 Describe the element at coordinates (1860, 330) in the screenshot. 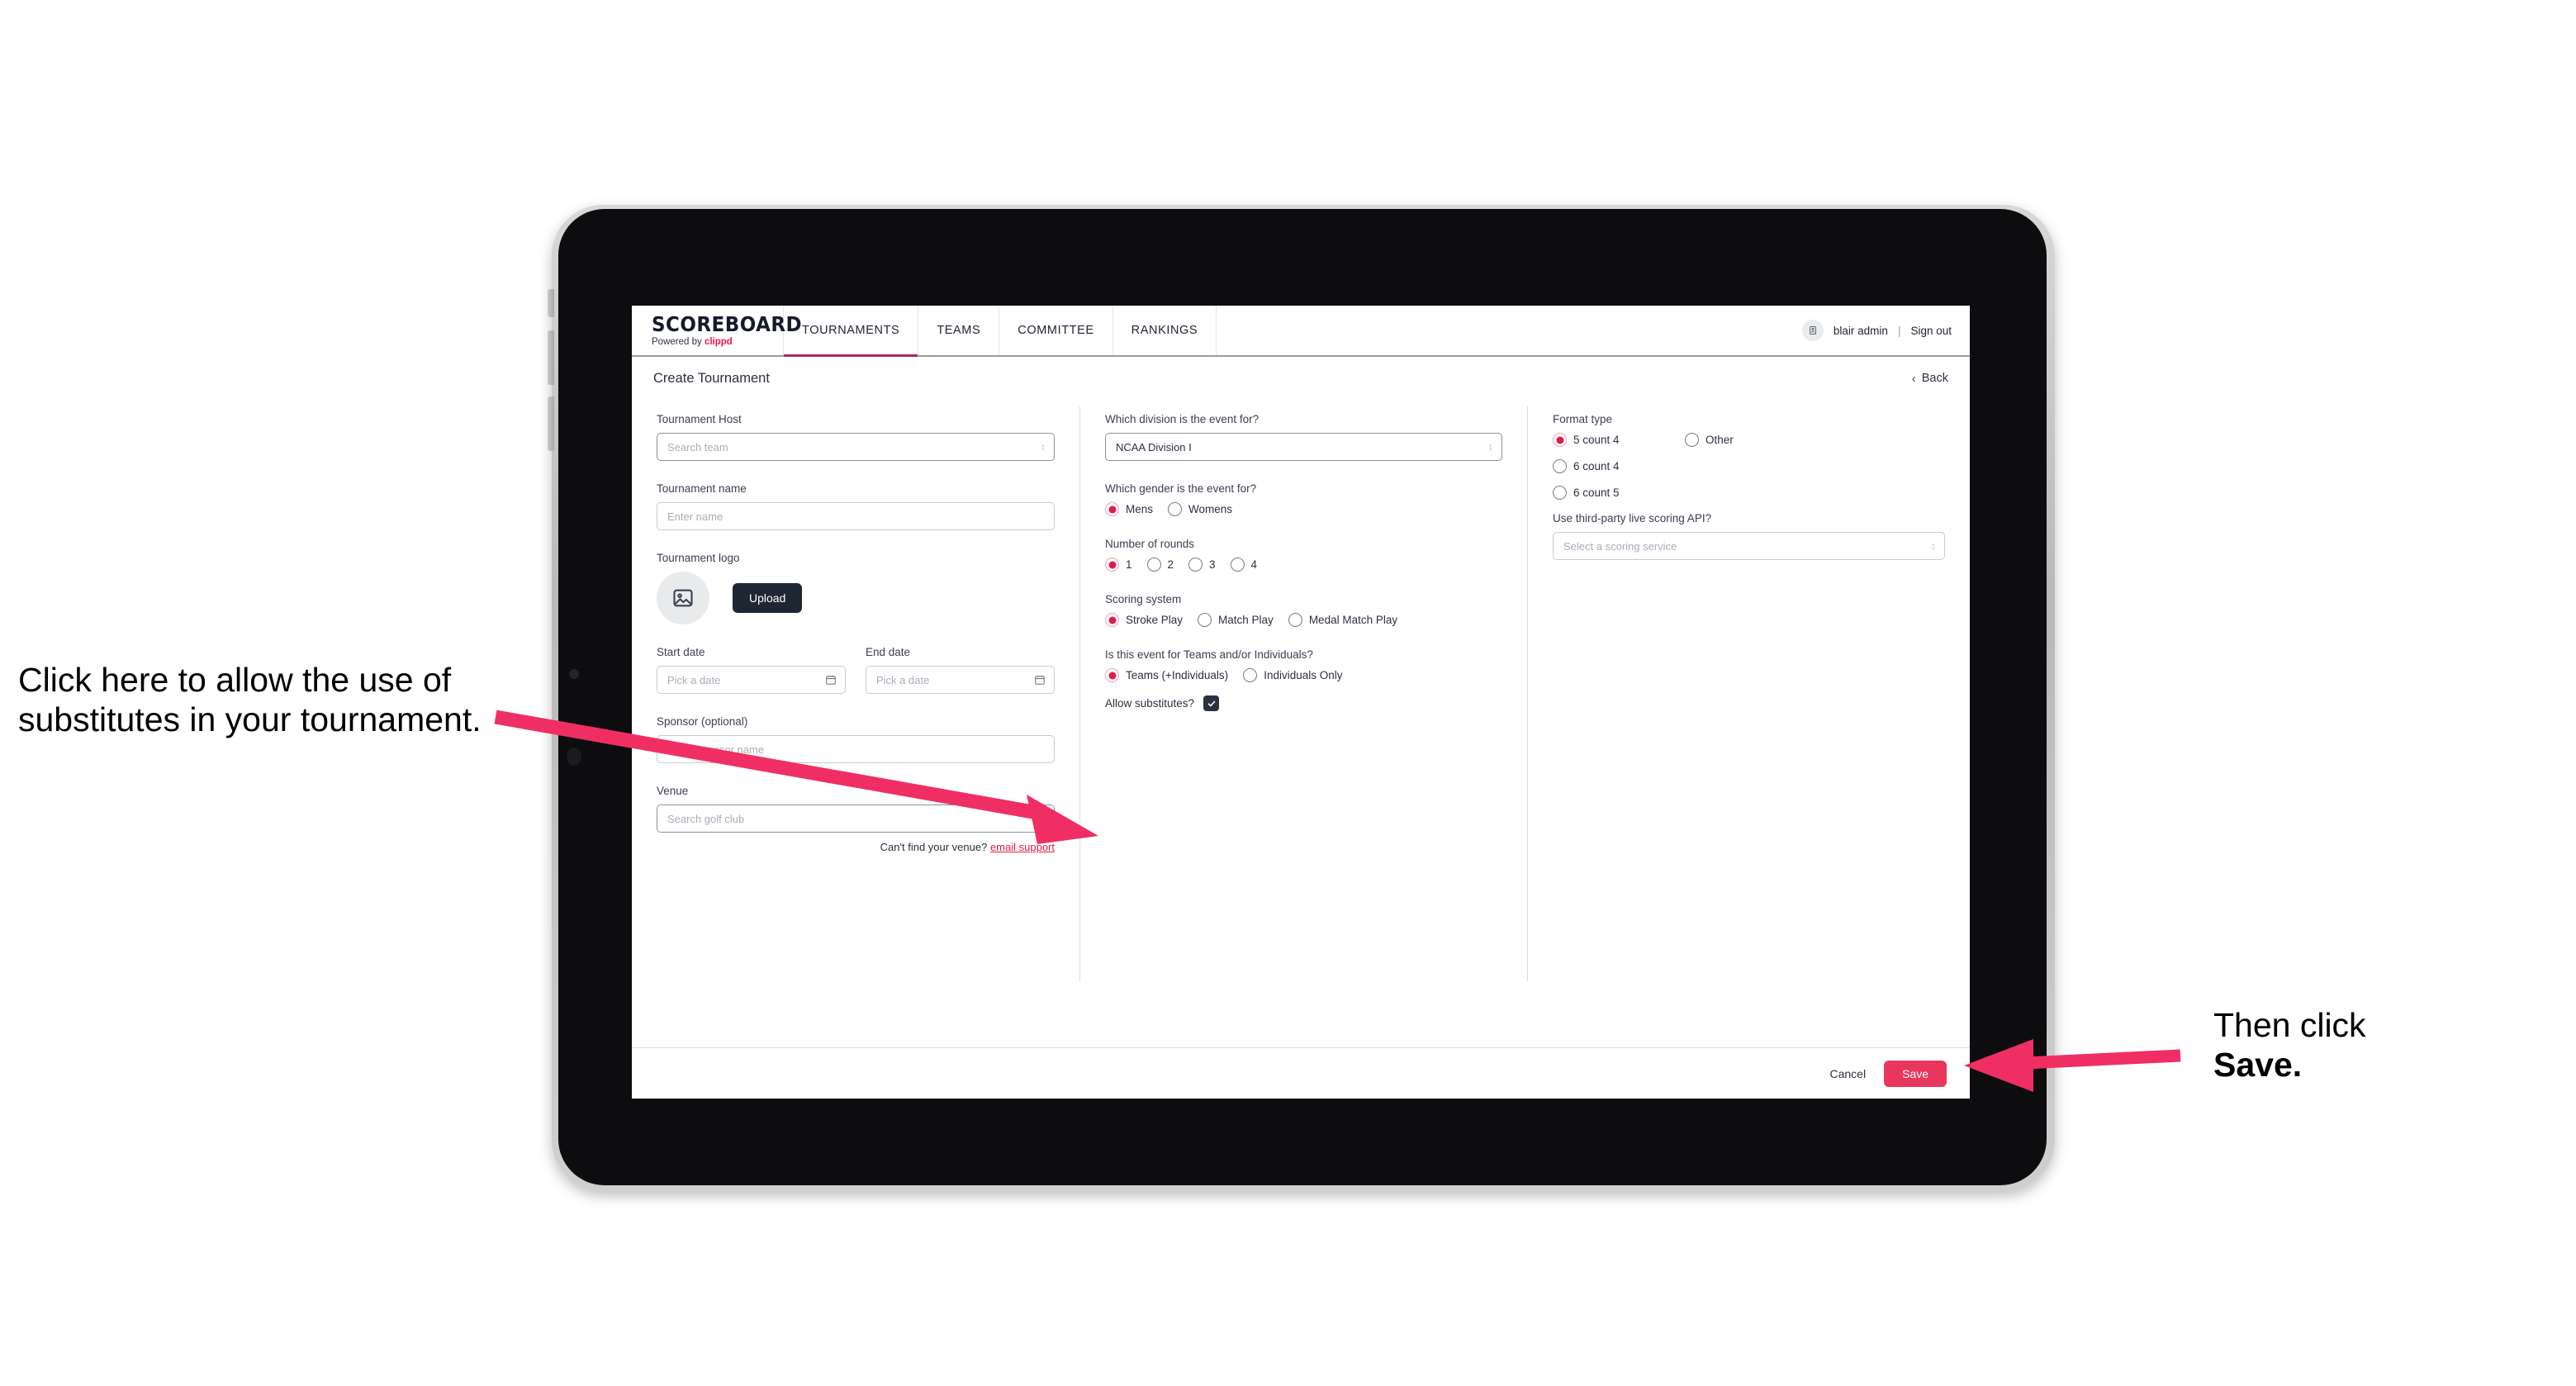

I see `account-username: blair admin` at that location.